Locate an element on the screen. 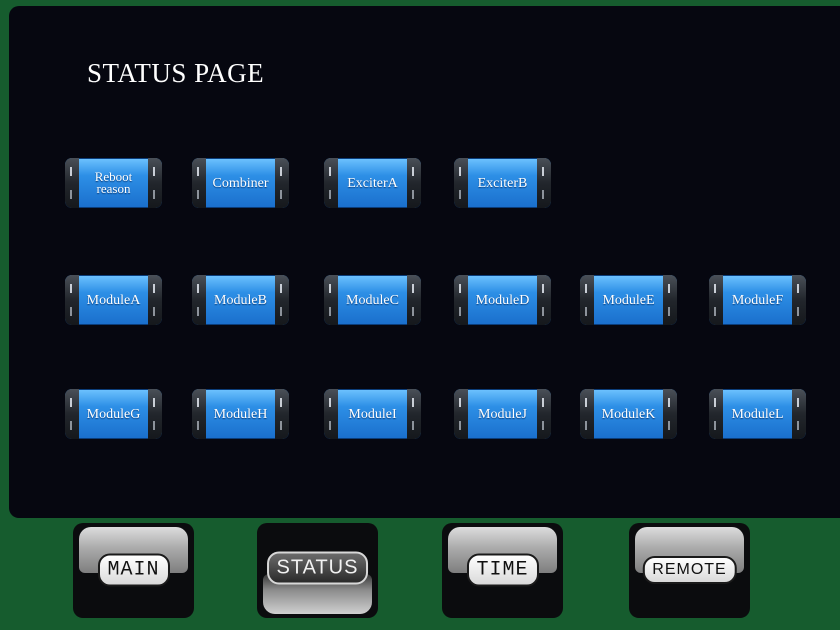 This screenshot has height=630, width=840. modulek-button: ModuleK is located at coordinates (628, 414).